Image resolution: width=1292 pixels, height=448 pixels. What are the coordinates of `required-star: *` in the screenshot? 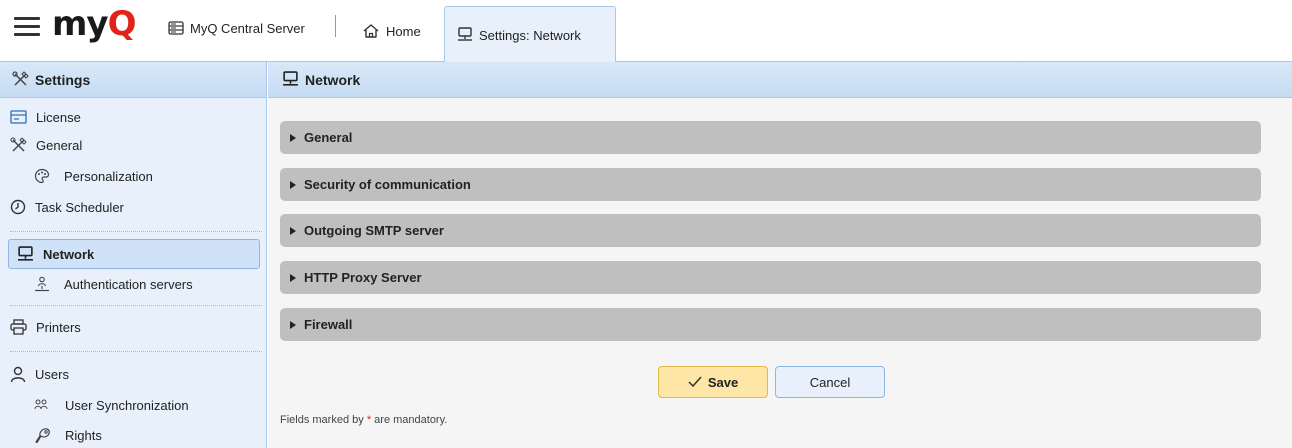 It's located at (369, 420).